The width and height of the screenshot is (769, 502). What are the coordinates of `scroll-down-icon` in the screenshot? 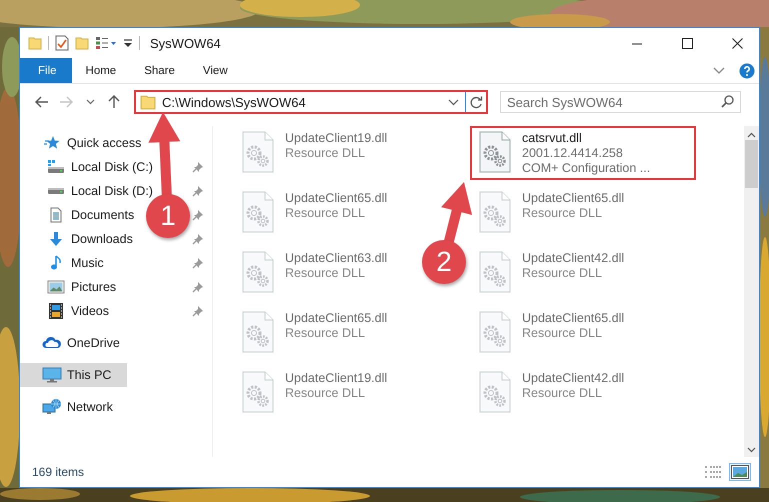 It's located at (751, 450).